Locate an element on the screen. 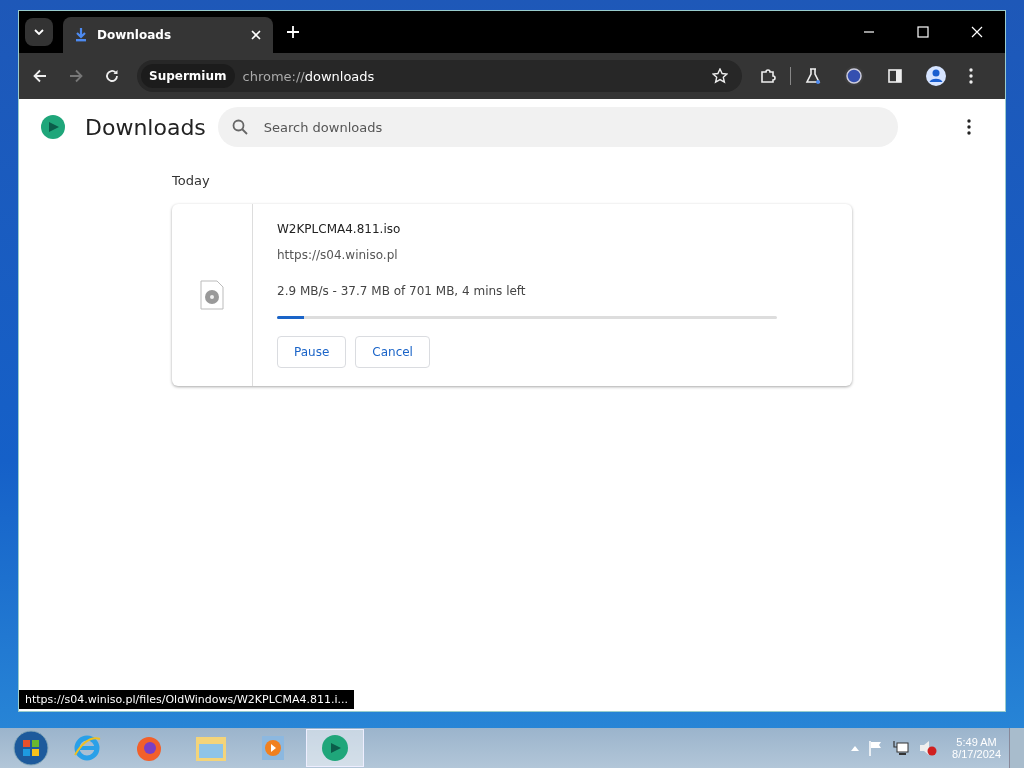 The width and height of the screenshot is (1024, 768). new-tab-icon is located at coordinates (293, 32).